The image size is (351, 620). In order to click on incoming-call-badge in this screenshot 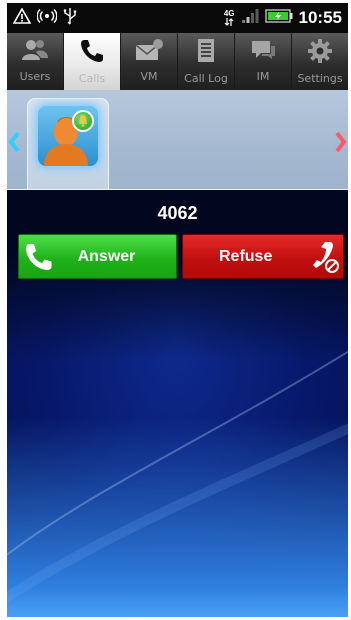, I will do `click(83, 121)`.